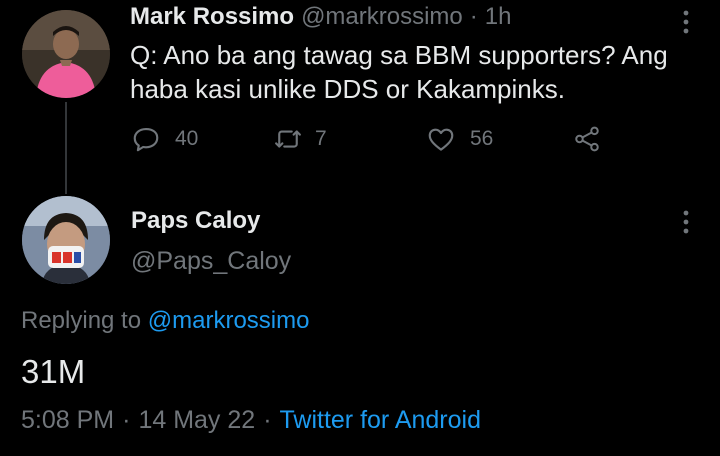 This screenshot has height=456, width=720. What do you see at coordinates (347, 89) in the screenshot?
I see `parent-text-line2: haba kasi unlike DDS or Kakampinks.` at bounding box center [347, 89].